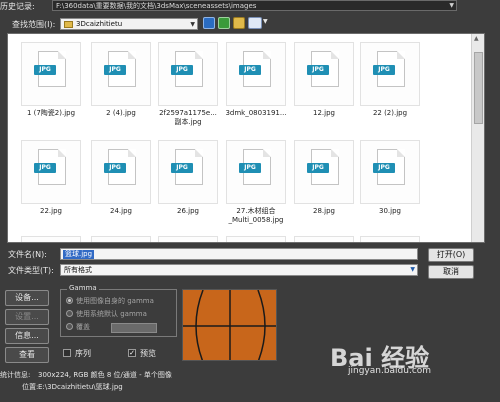  Describe the element at coordinates (121, 113) in the screenshot. I see `file-name: 2 (4).jpg` at that location.